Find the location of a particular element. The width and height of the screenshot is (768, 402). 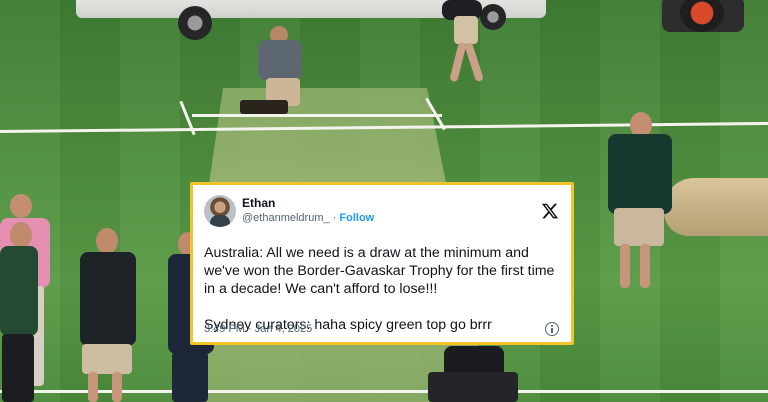

handle-row: @ethanmeldrum_ · Follow is located at coordinates (308, 218).